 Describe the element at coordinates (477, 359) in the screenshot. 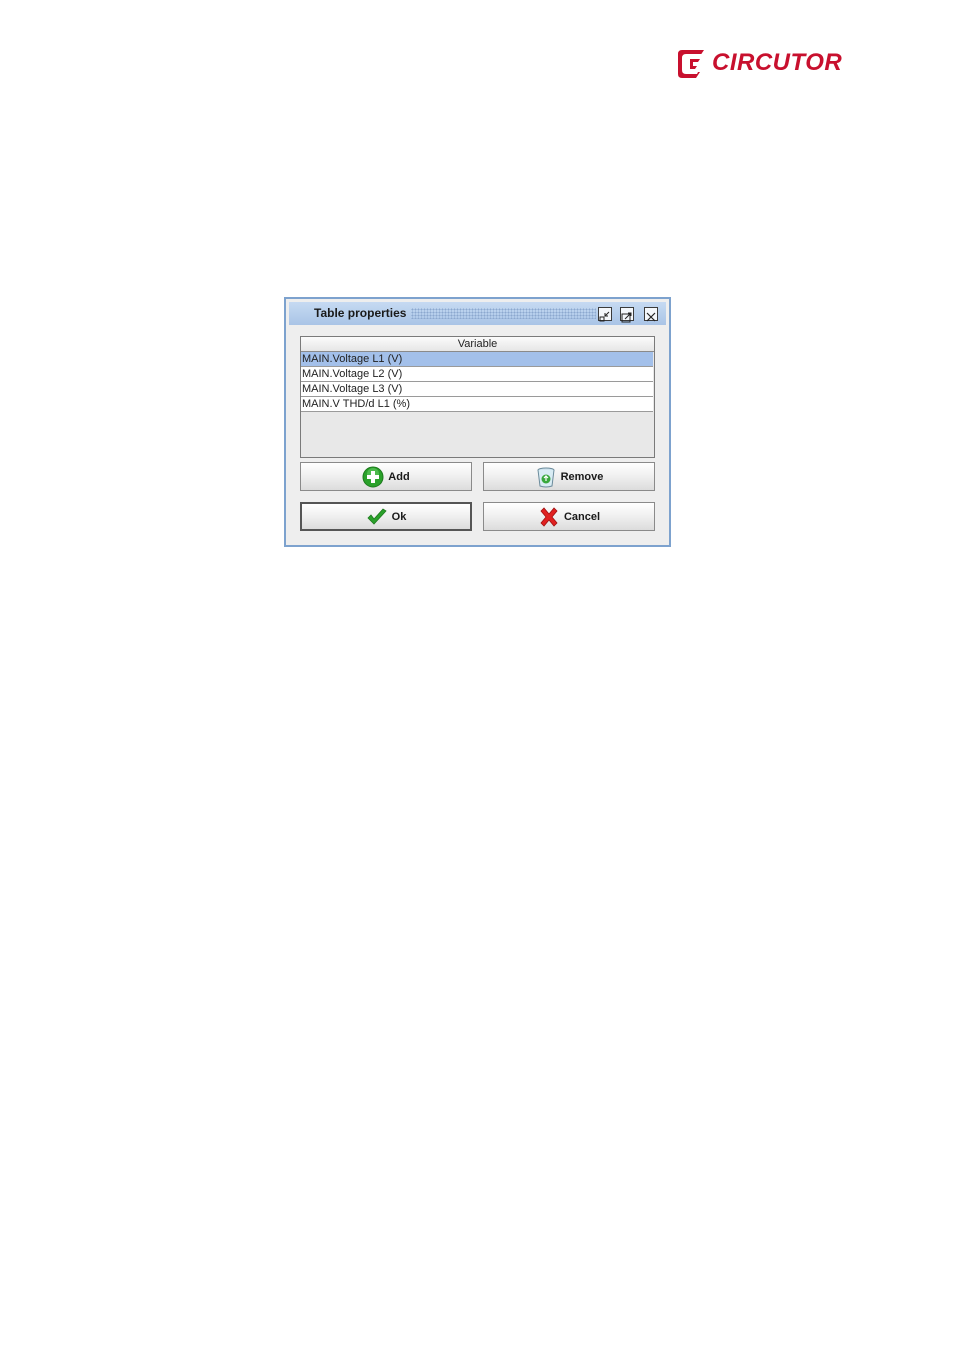

I see `table-row: MAIN.Voltage L1 (V)` at that location.